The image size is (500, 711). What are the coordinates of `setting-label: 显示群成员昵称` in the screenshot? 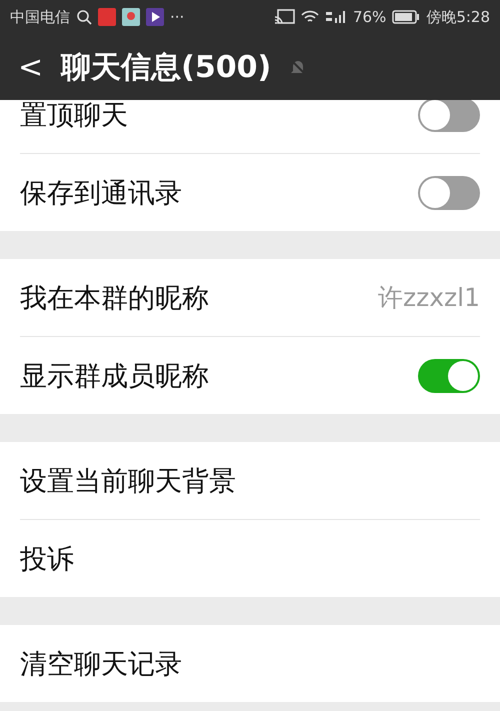 It's located at (114, 377).